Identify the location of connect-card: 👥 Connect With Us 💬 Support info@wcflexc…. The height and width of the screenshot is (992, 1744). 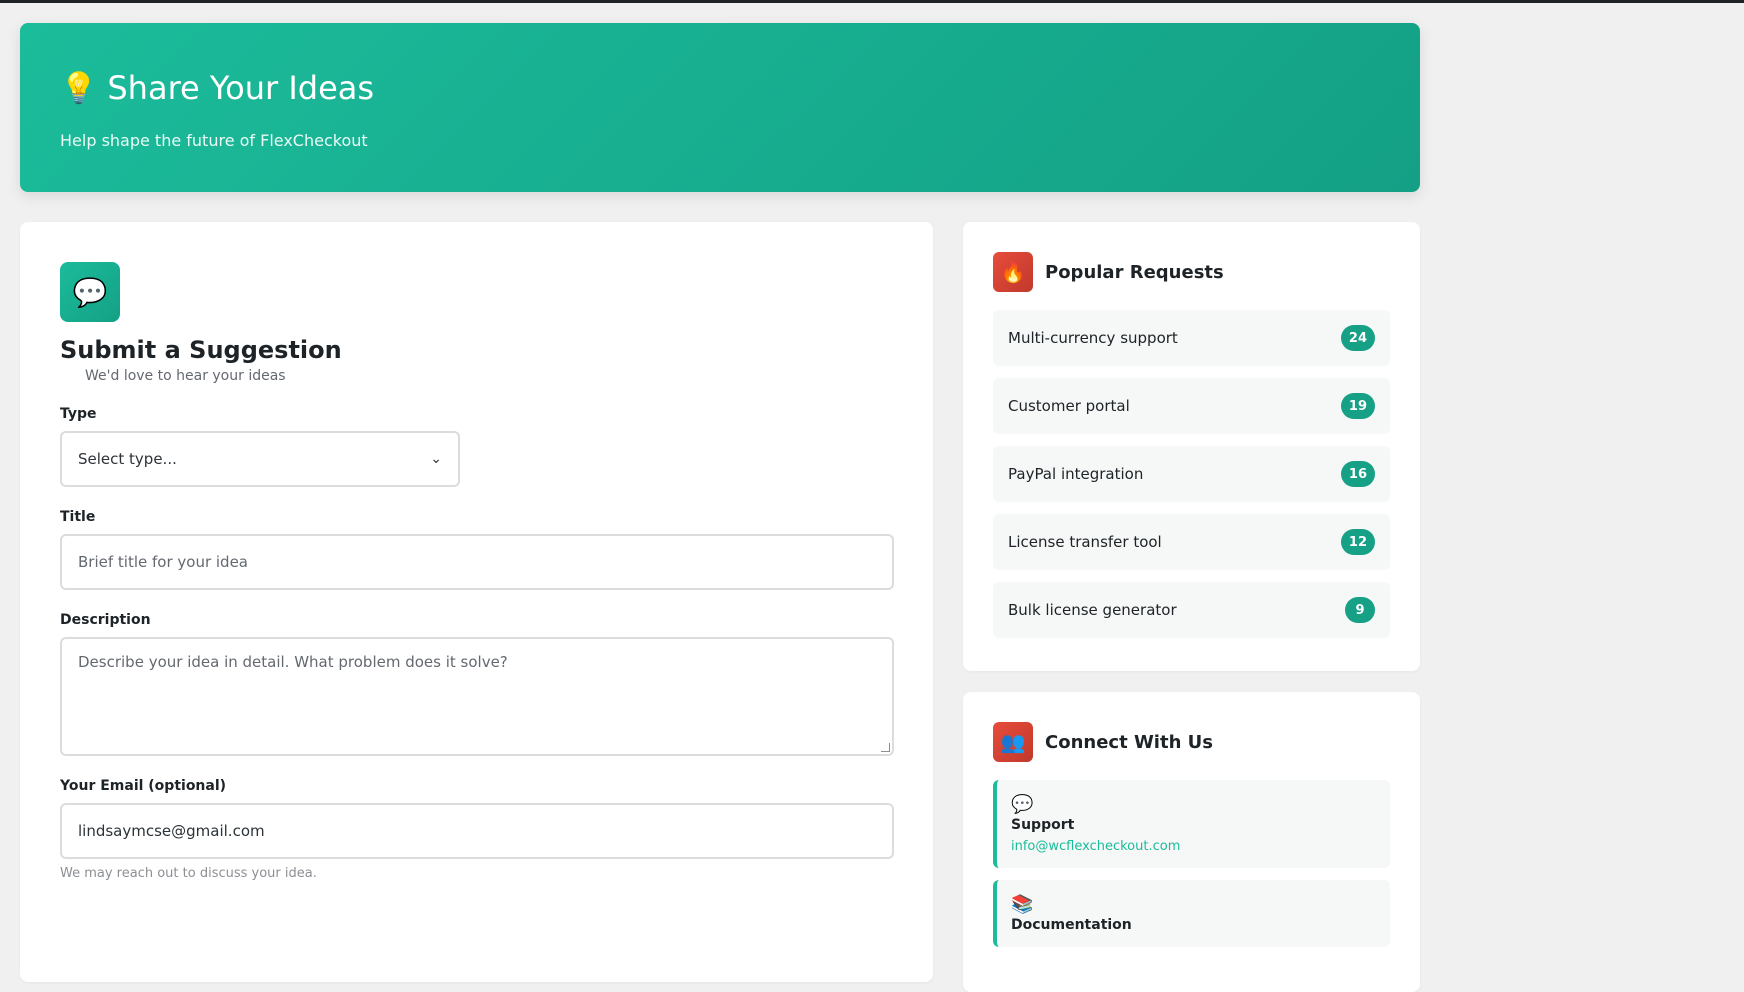
(1191, 842).